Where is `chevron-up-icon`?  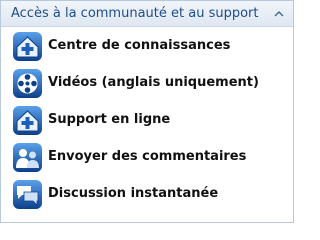 chevron-up-icon is located at coordinates (279, 13).